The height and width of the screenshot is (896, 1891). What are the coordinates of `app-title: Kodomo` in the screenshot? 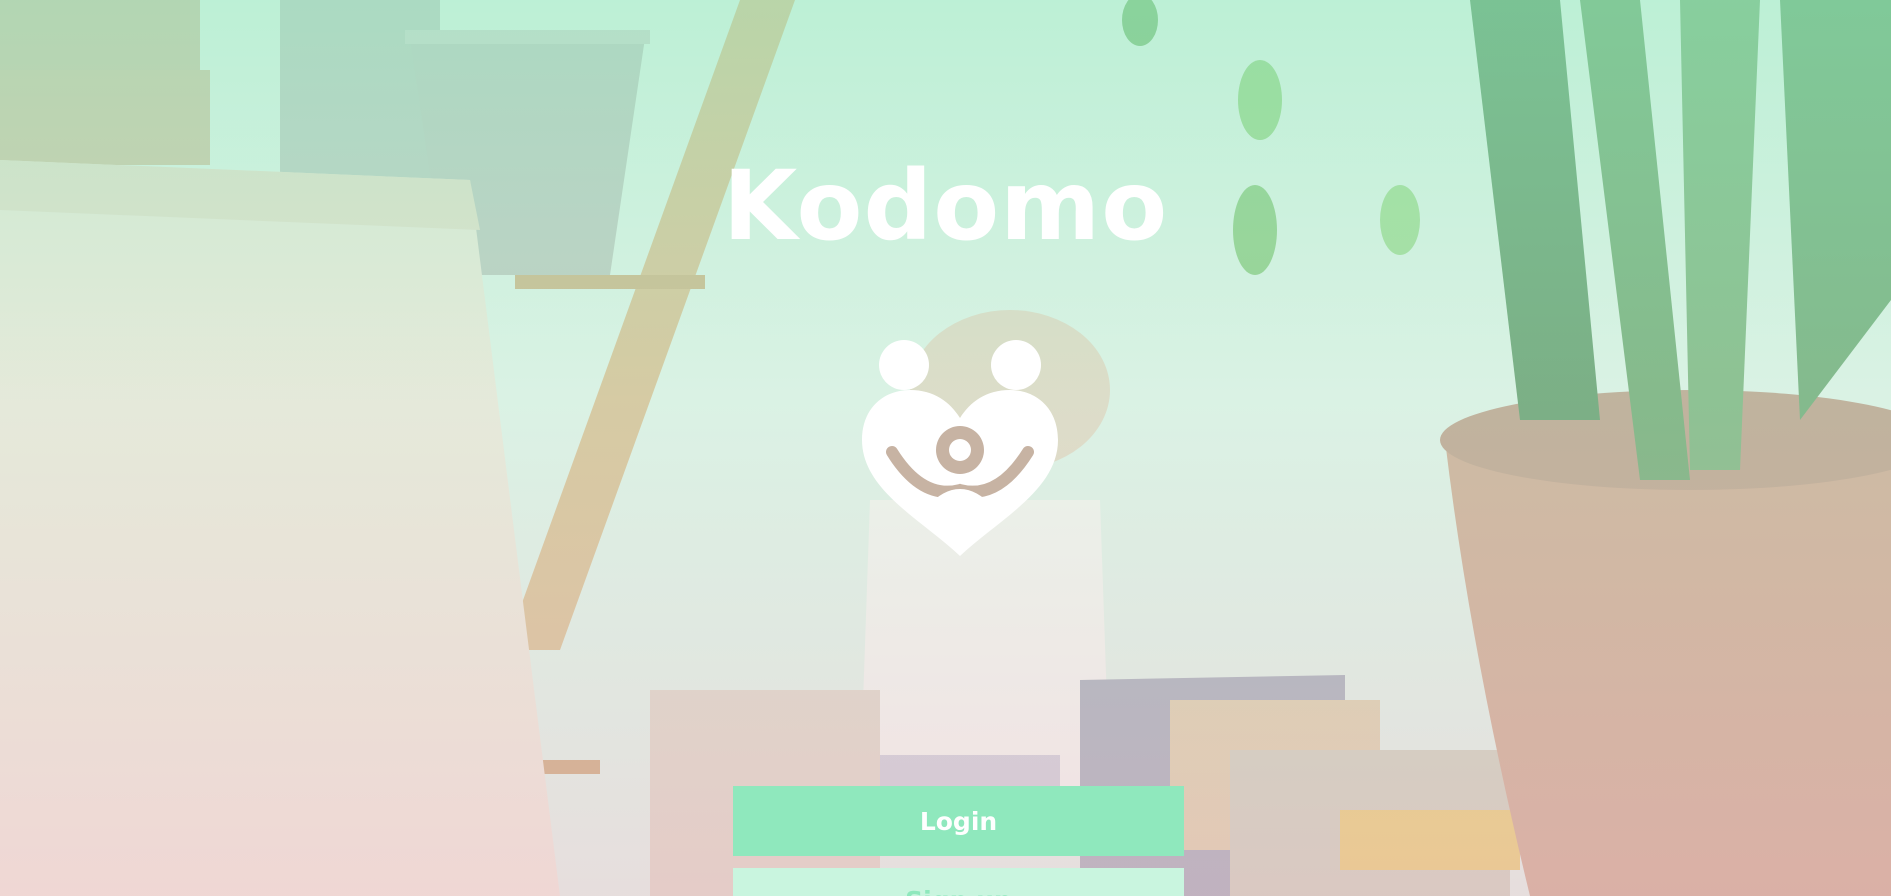 It's located at (945, 206).